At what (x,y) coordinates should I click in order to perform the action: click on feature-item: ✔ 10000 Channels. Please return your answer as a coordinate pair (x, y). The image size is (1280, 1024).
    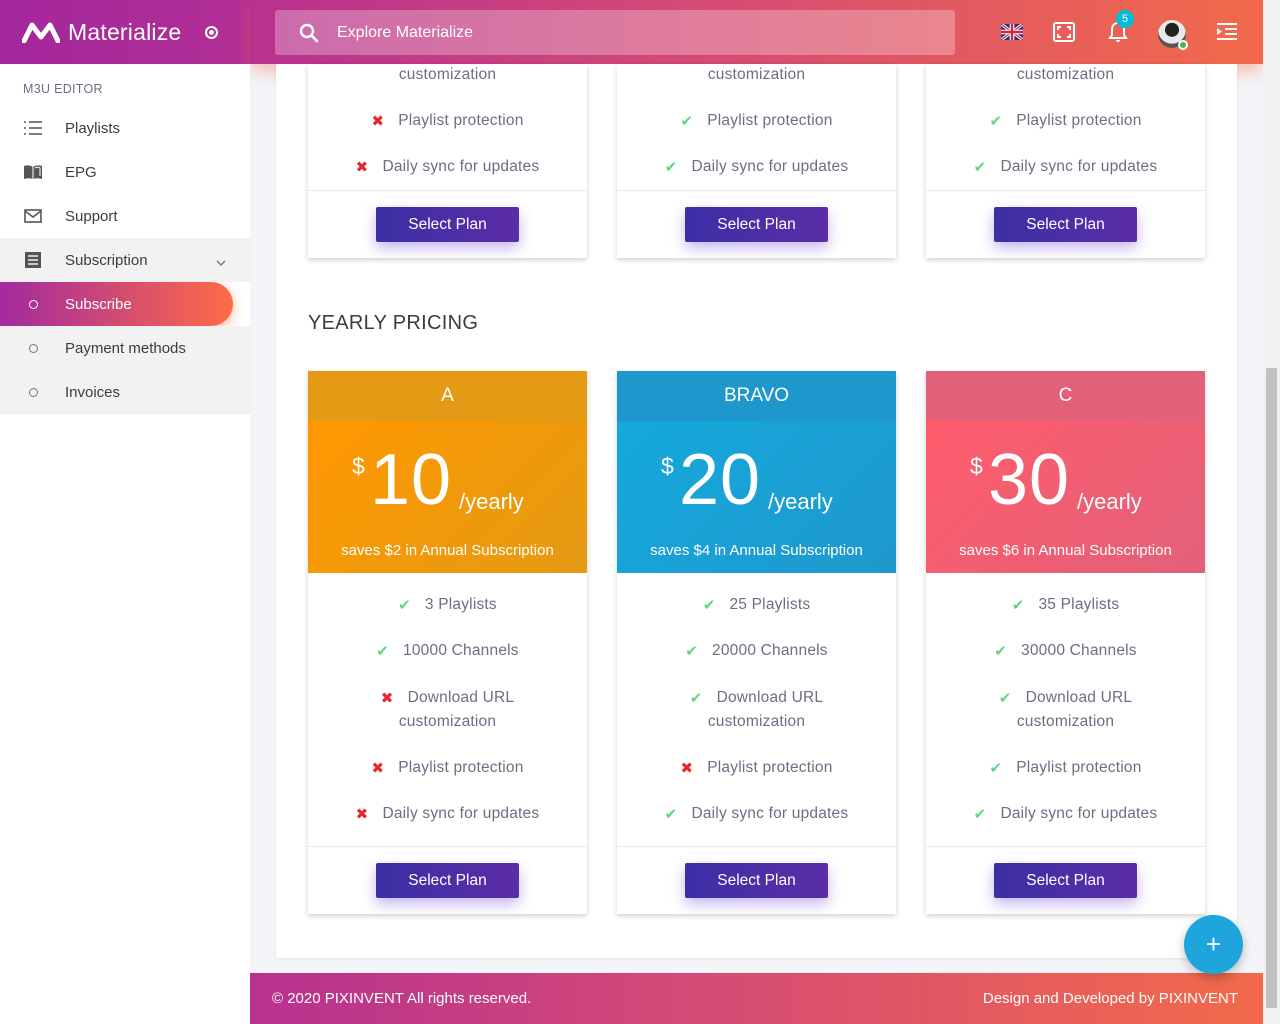
    Looking at the image, I should click on (447, 651).